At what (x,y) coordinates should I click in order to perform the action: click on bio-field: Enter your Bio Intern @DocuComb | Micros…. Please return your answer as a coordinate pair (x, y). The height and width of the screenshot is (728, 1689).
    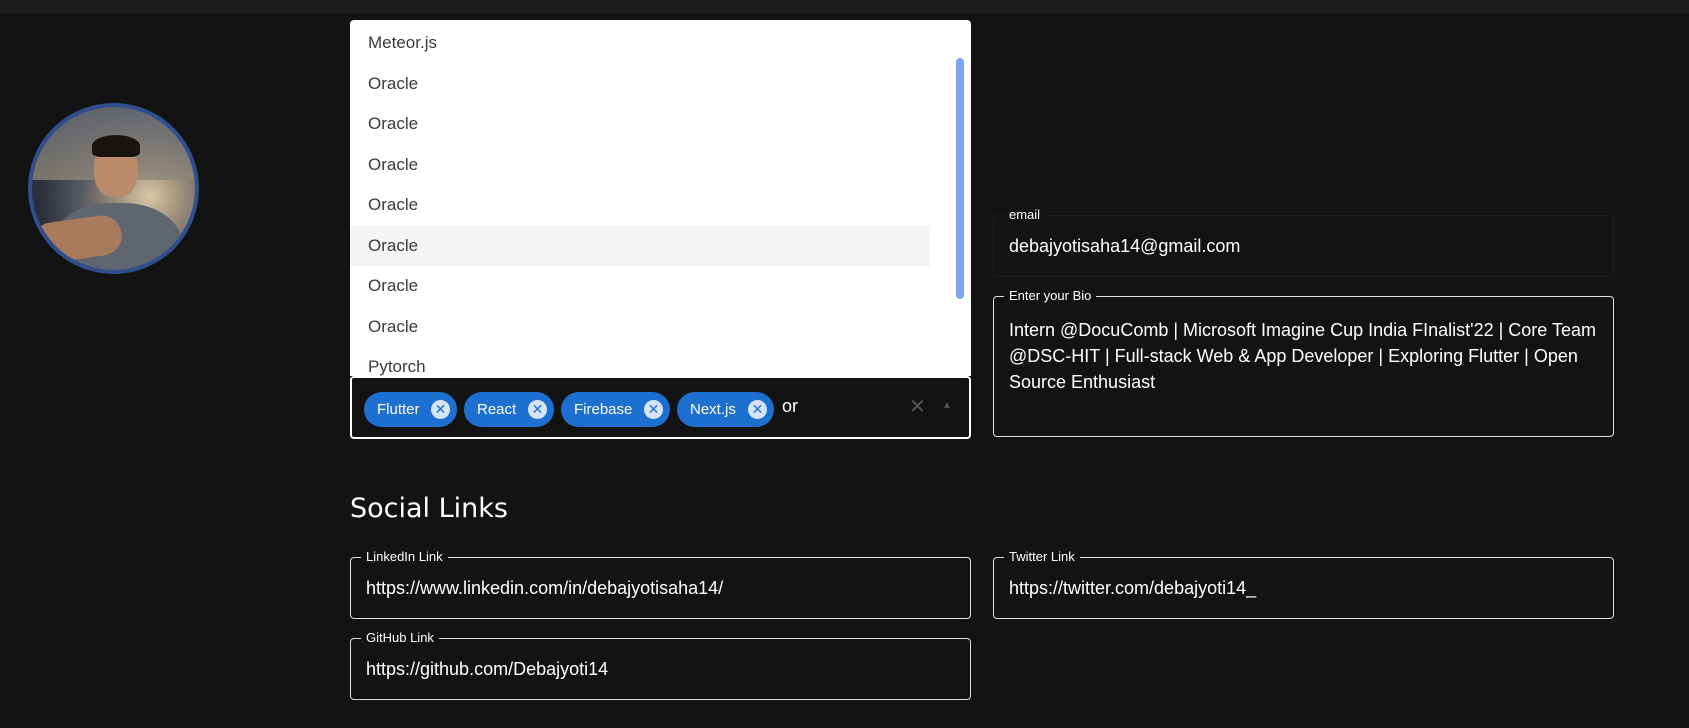
    Looking at the image, I should click on (1303, 362).